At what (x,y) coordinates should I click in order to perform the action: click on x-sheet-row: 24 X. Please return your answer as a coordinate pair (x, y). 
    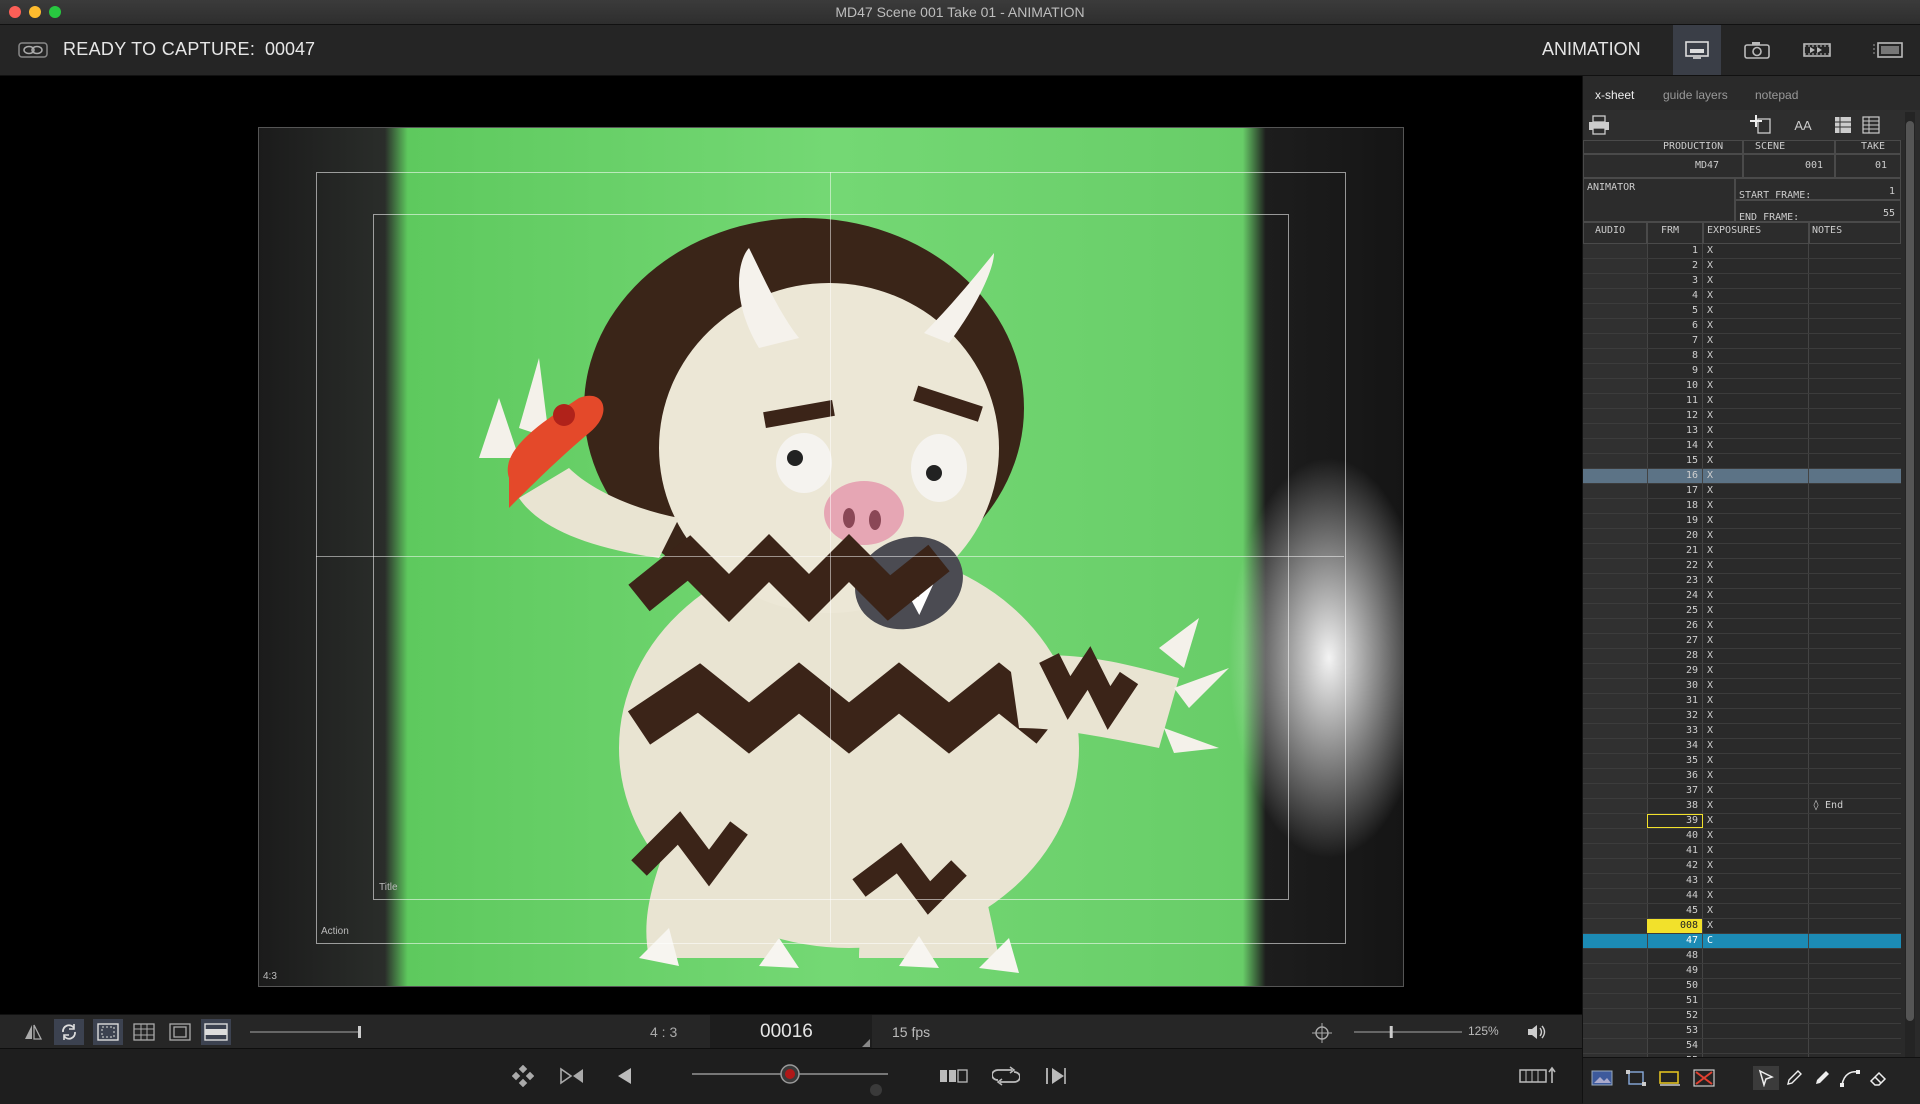
    Looking at the image, I should click on (1742, 596).